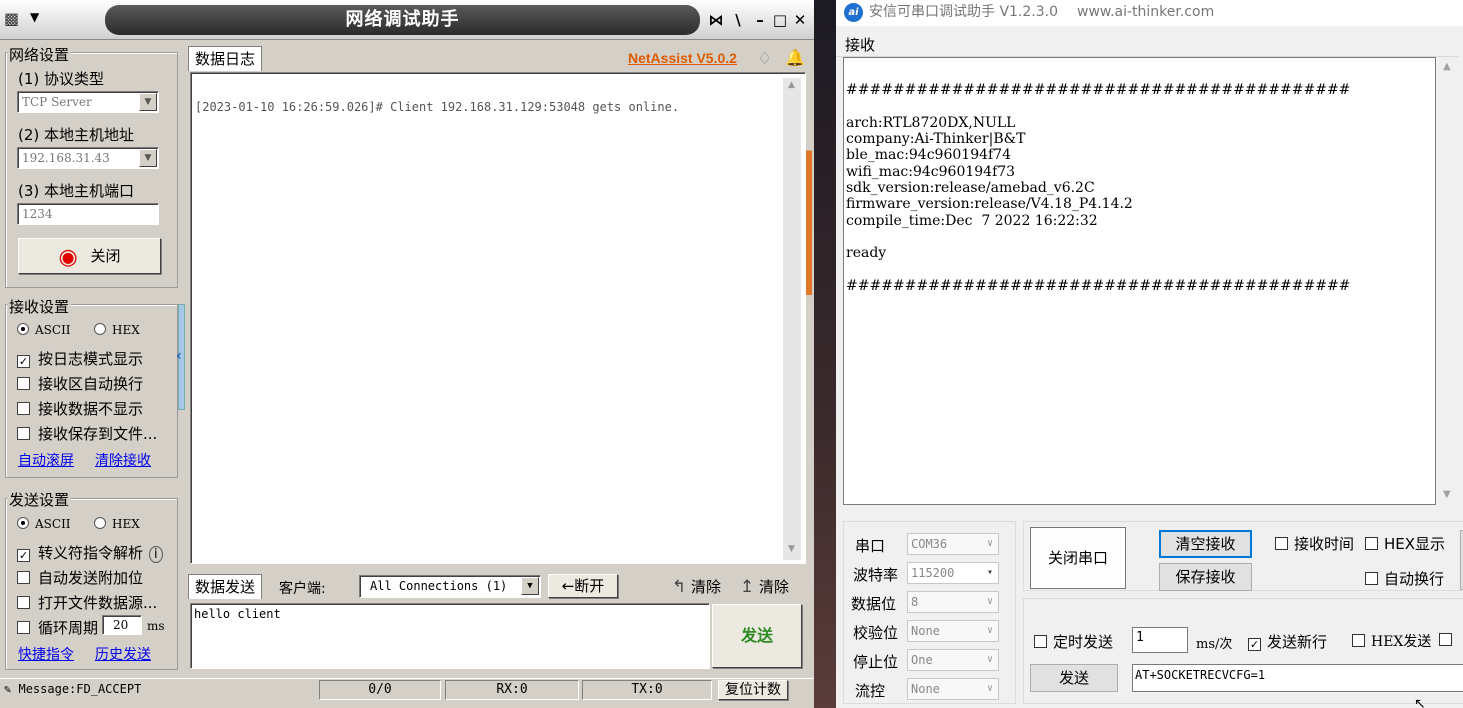 Image resolution: width=1463 pixels, height=708 pixels. Describe the element at coordinates (936, 139) in the screenshot. I see `receive-line: company:Ai-Thinker|B&T` at that location.